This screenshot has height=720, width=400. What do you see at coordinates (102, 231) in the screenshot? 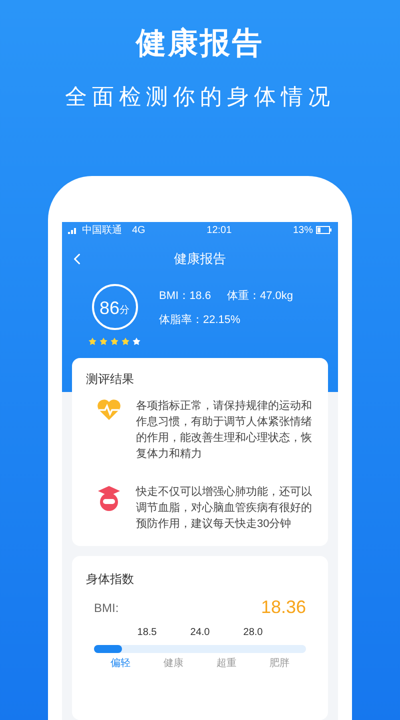
I see `carrier-text: 中国联通` at bounding box center [102, 231].